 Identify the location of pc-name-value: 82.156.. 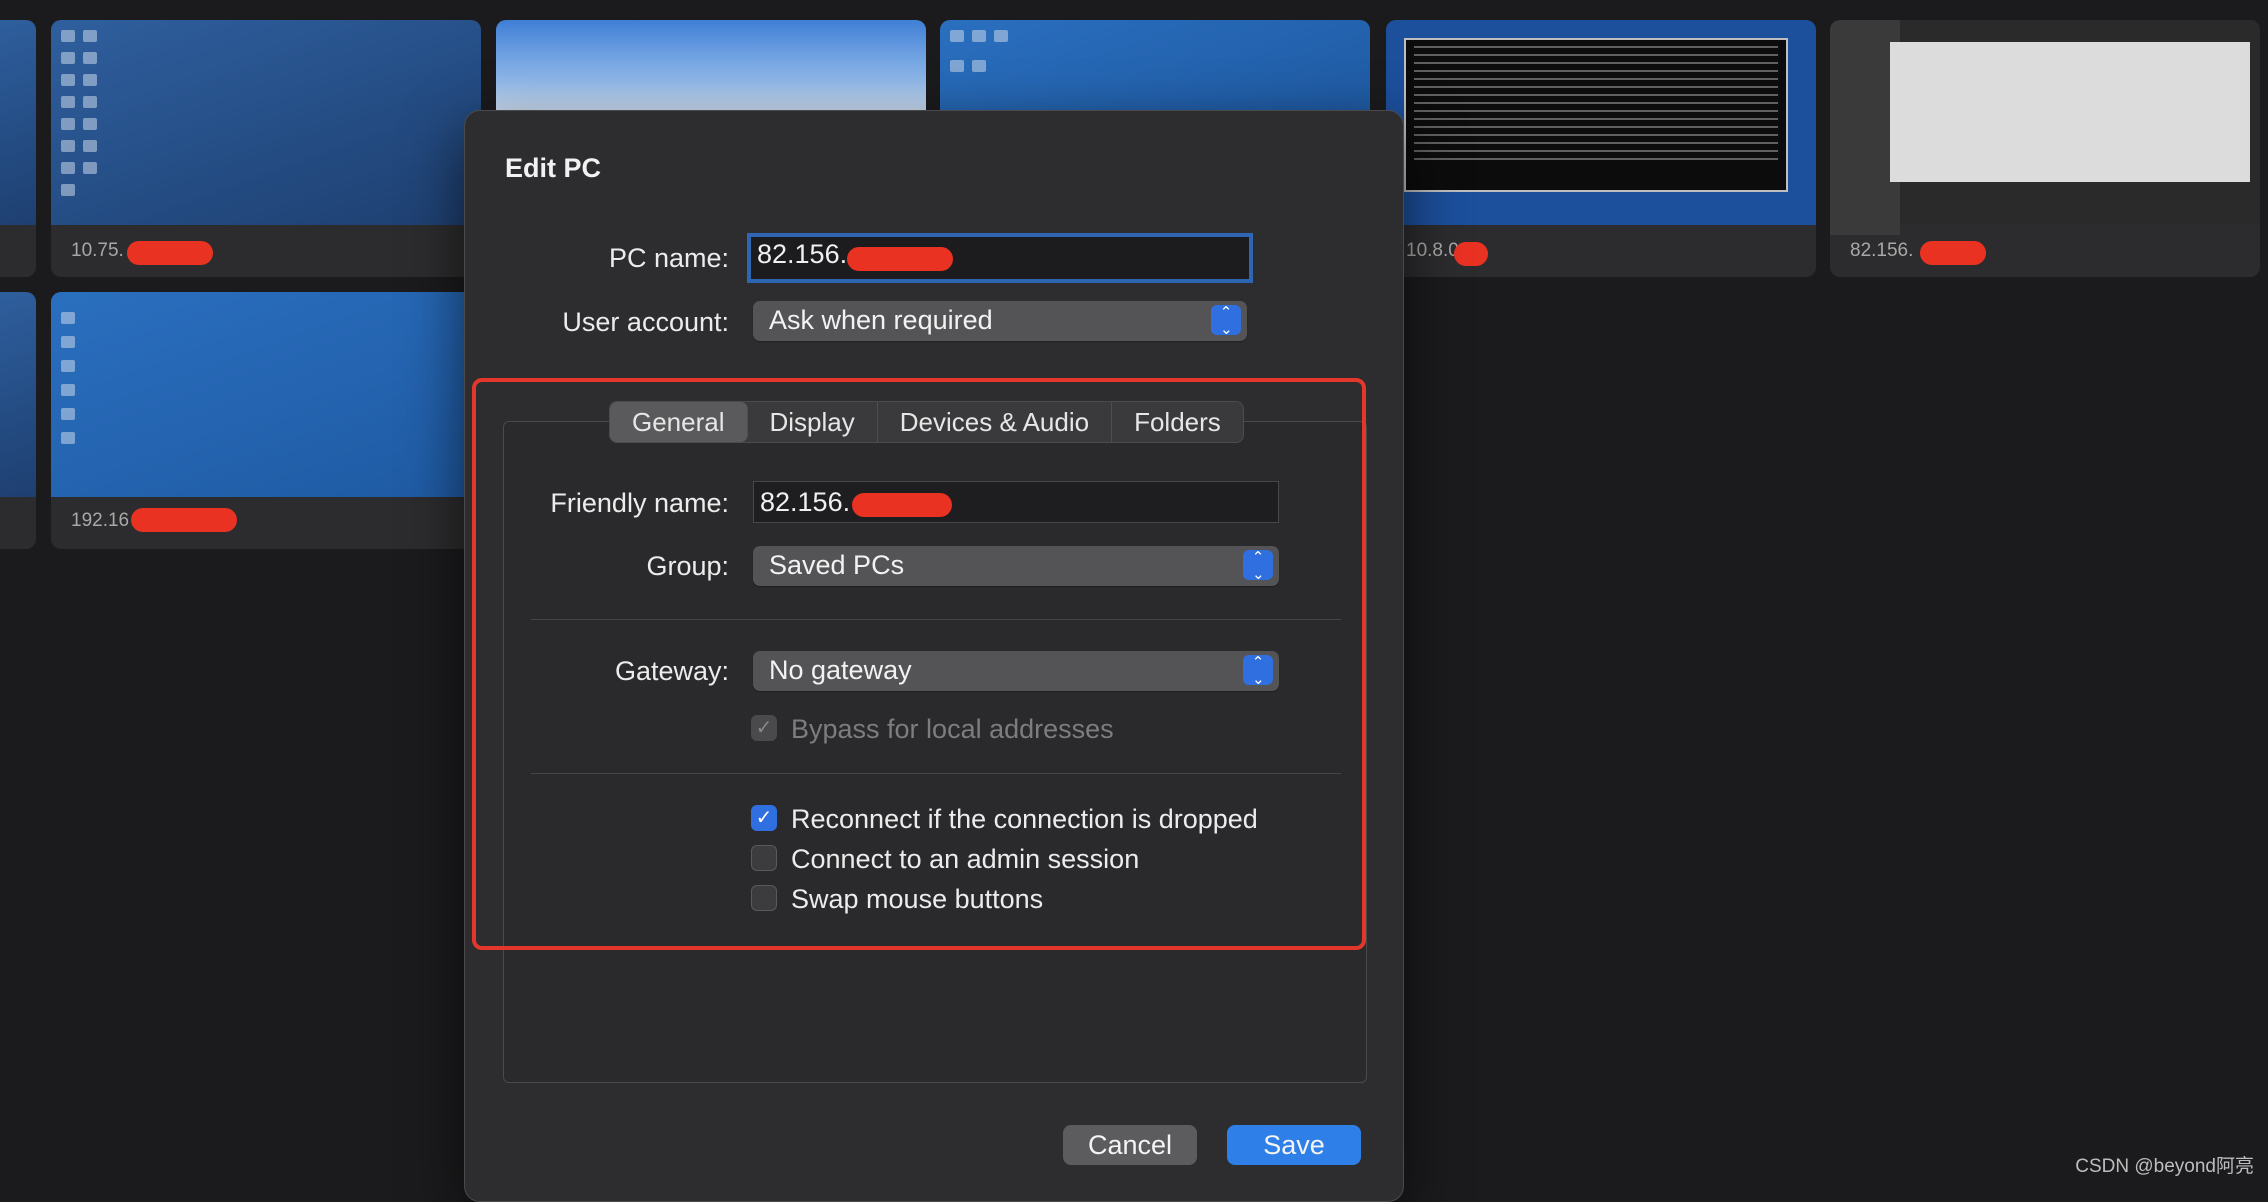
(802, 254).